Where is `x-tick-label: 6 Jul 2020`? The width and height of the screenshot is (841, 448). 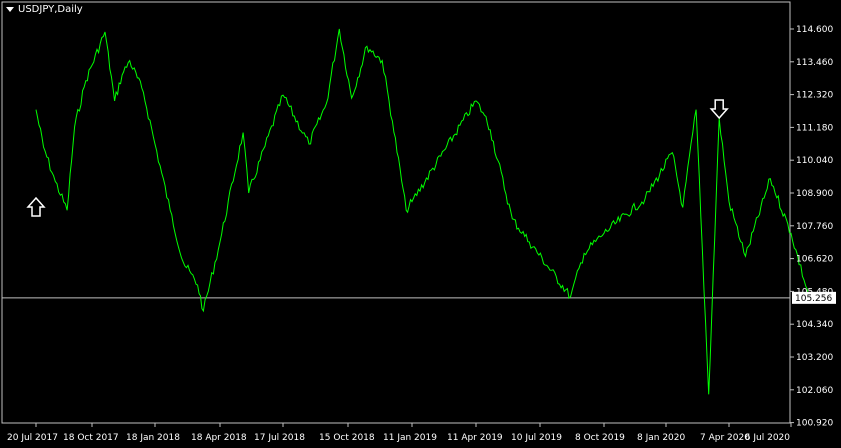 x-tick-label: 6 Jul 2020 is located at coordinates (767, 438).